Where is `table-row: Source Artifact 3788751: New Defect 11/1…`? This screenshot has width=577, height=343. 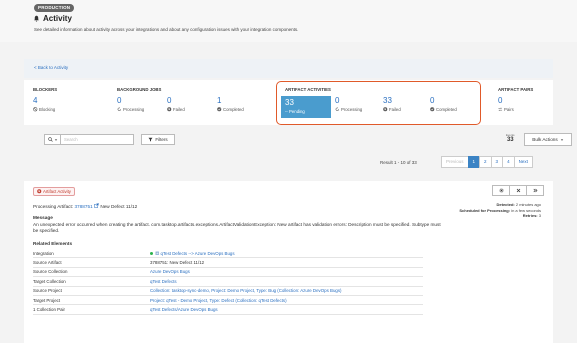
table-row: Source Artifact 3788751: New Defect 11/1… is located at coordinates (228, 263).